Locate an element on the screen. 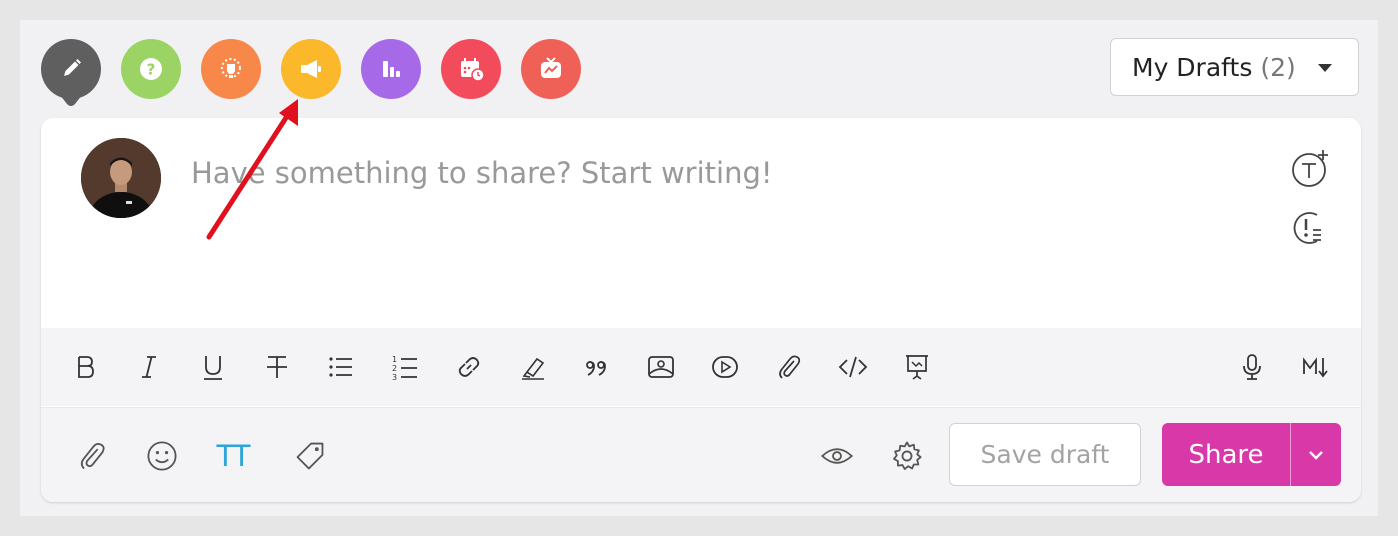 This screenshot has width=1398, height=536. underline-icon is located at coordinates (213, 368).